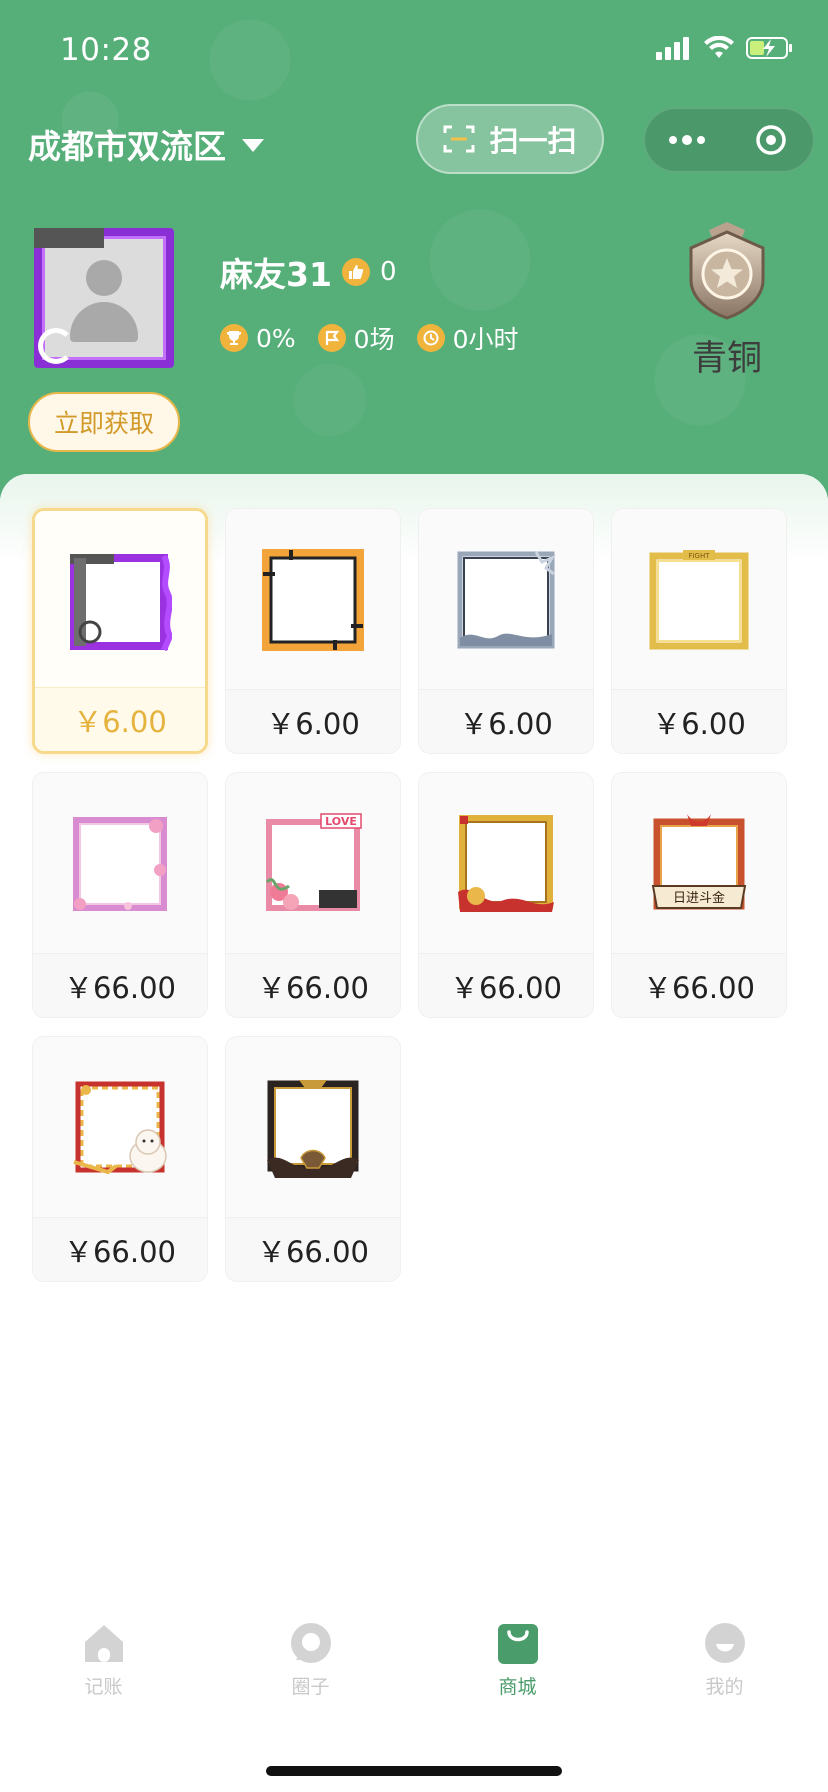 The image size is (828, 1792). I want to click on signal-icon, so click(672, 48).